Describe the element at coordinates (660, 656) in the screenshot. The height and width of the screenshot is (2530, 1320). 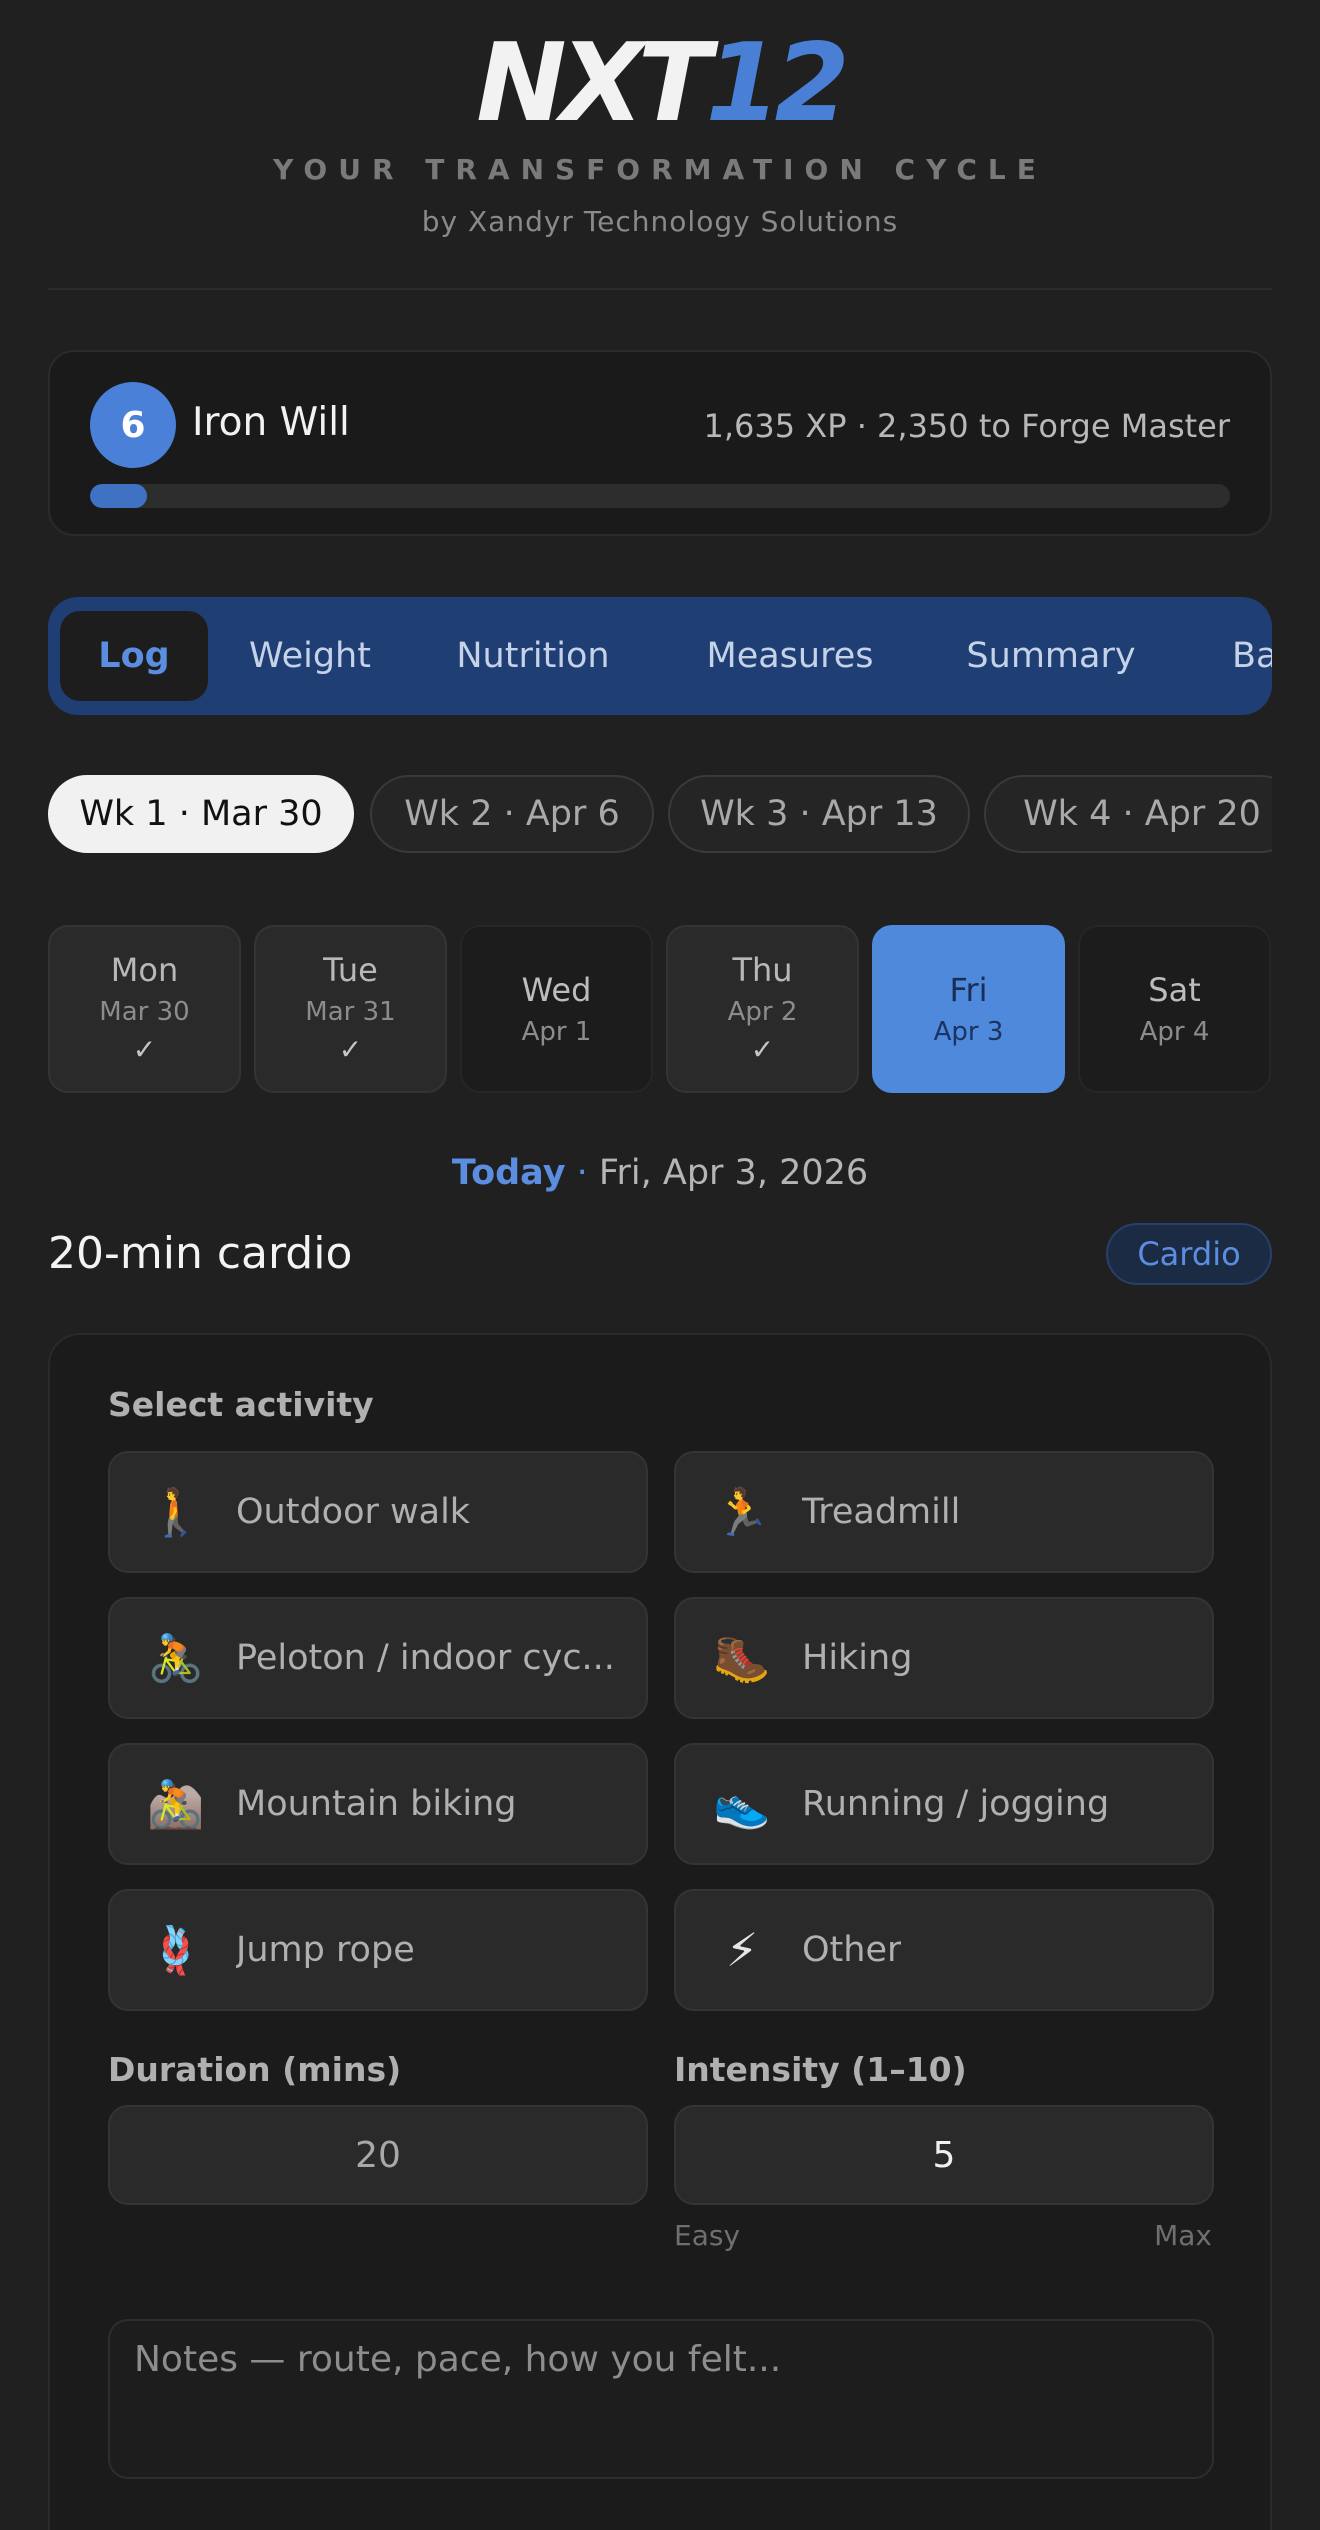
I see `main-tabs: Log Weight Nutrition Measures Summary Ba` at that location.